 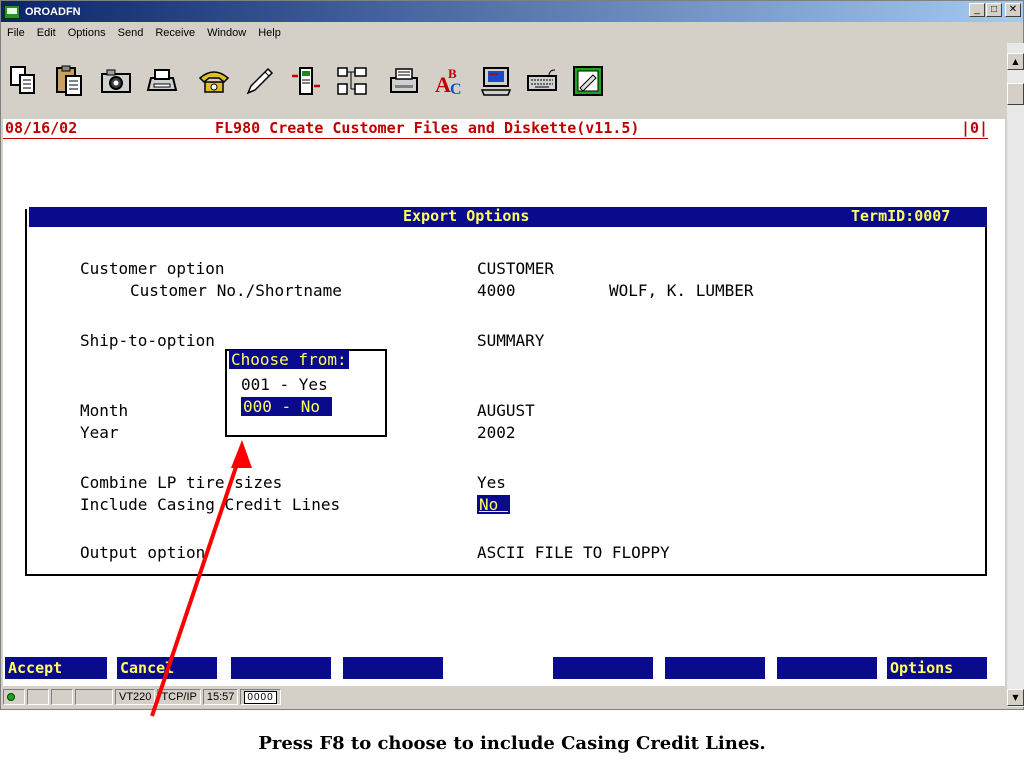 I want to click on protocol: TCP/IP, so click(x=179, y=697).